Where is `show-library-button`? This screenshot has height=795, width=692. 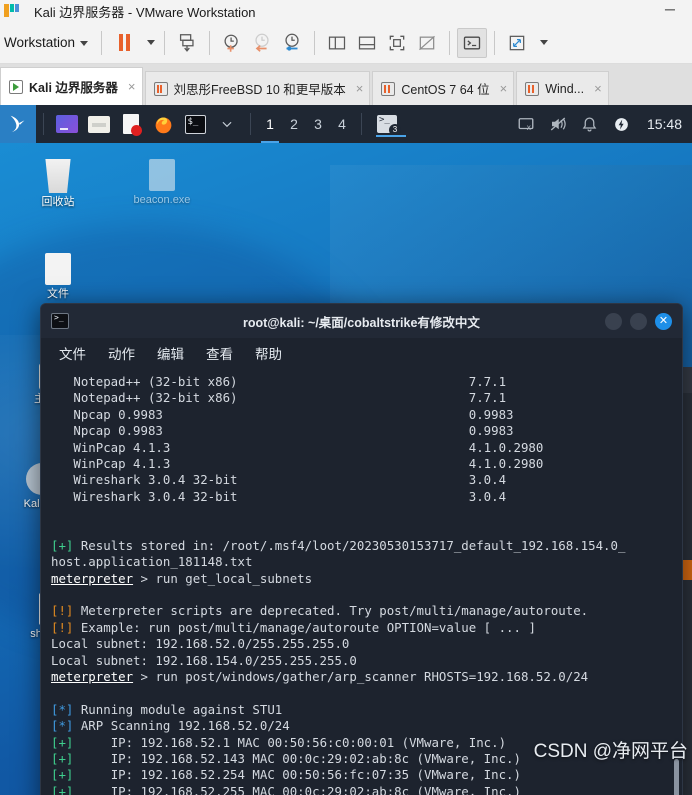
show-library-button is located at coordinates (337, 43).